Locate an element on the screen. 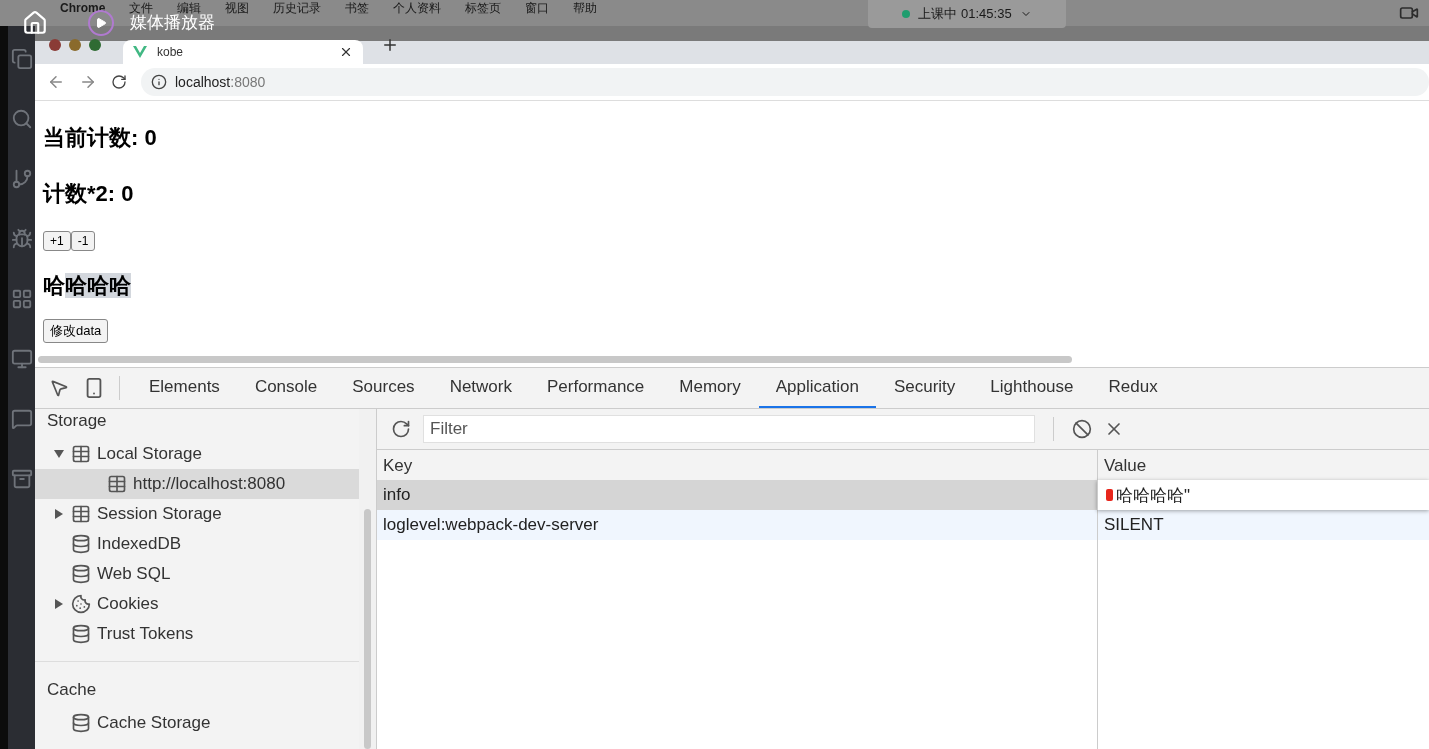 This screenshot has width=1429, height=749. devtools-tab: Sources is located at coordinates (383, 388).